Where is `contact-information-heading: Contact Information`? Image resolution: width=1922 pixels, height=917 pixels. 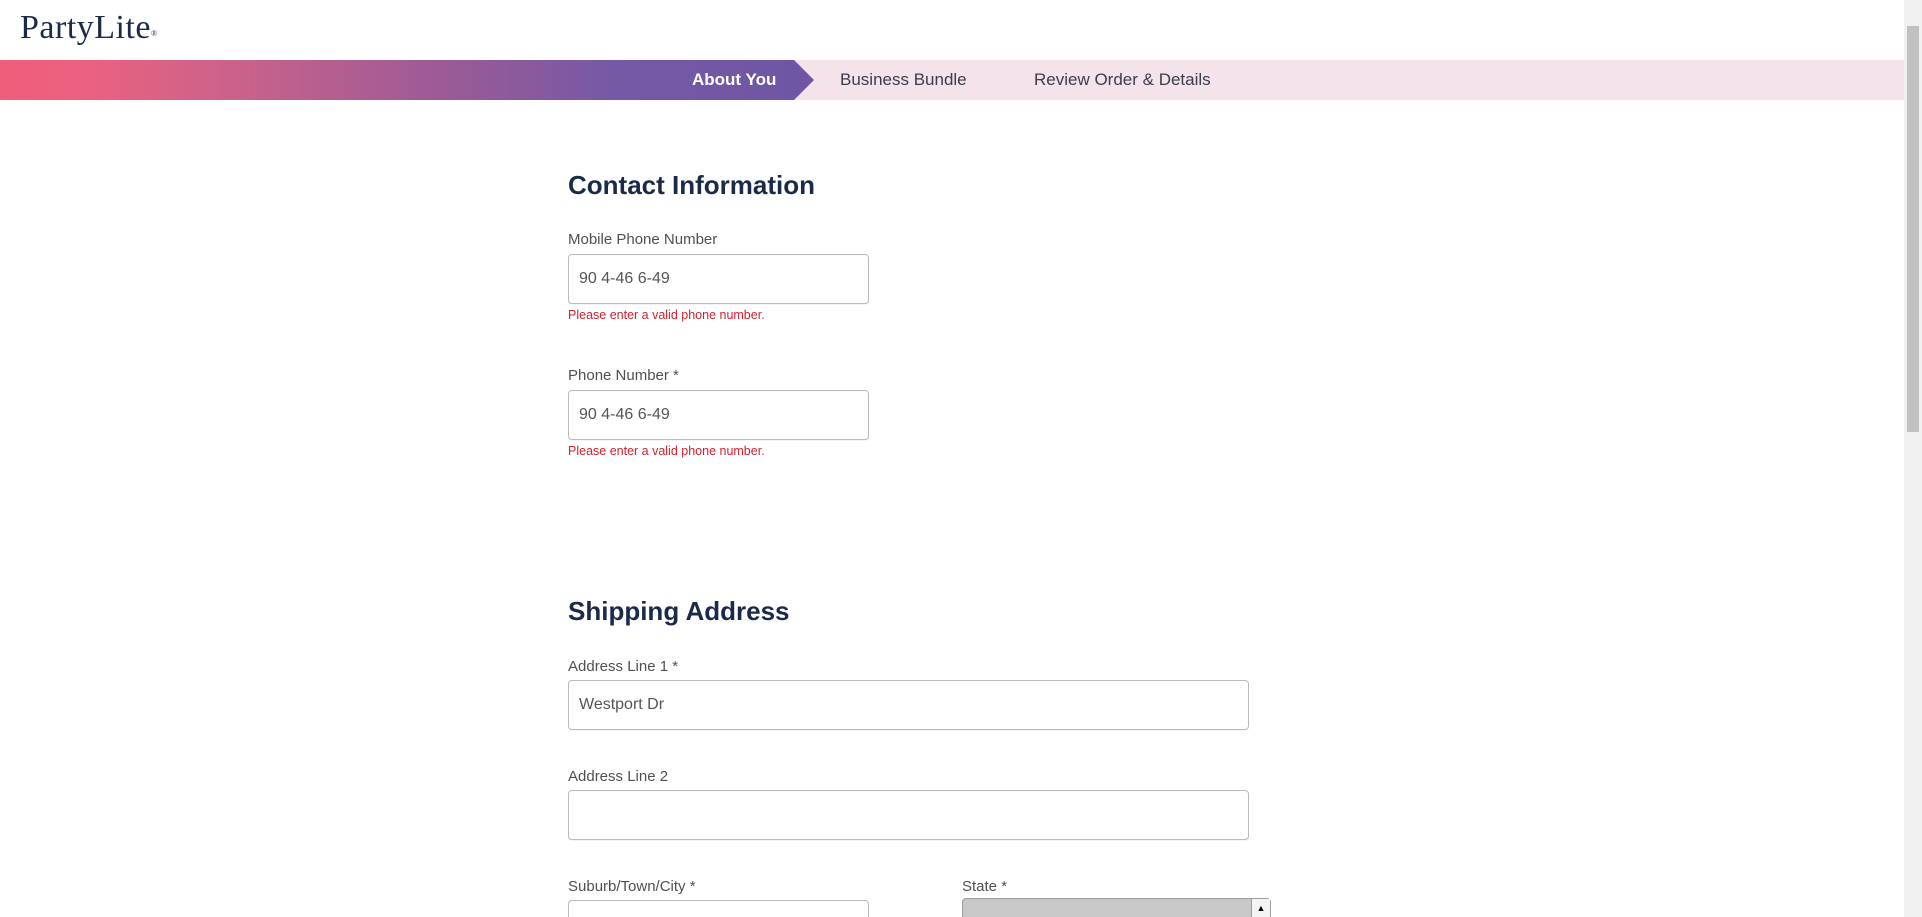 contact-information-heading: Contact Information is located at coordinates (691, 185).